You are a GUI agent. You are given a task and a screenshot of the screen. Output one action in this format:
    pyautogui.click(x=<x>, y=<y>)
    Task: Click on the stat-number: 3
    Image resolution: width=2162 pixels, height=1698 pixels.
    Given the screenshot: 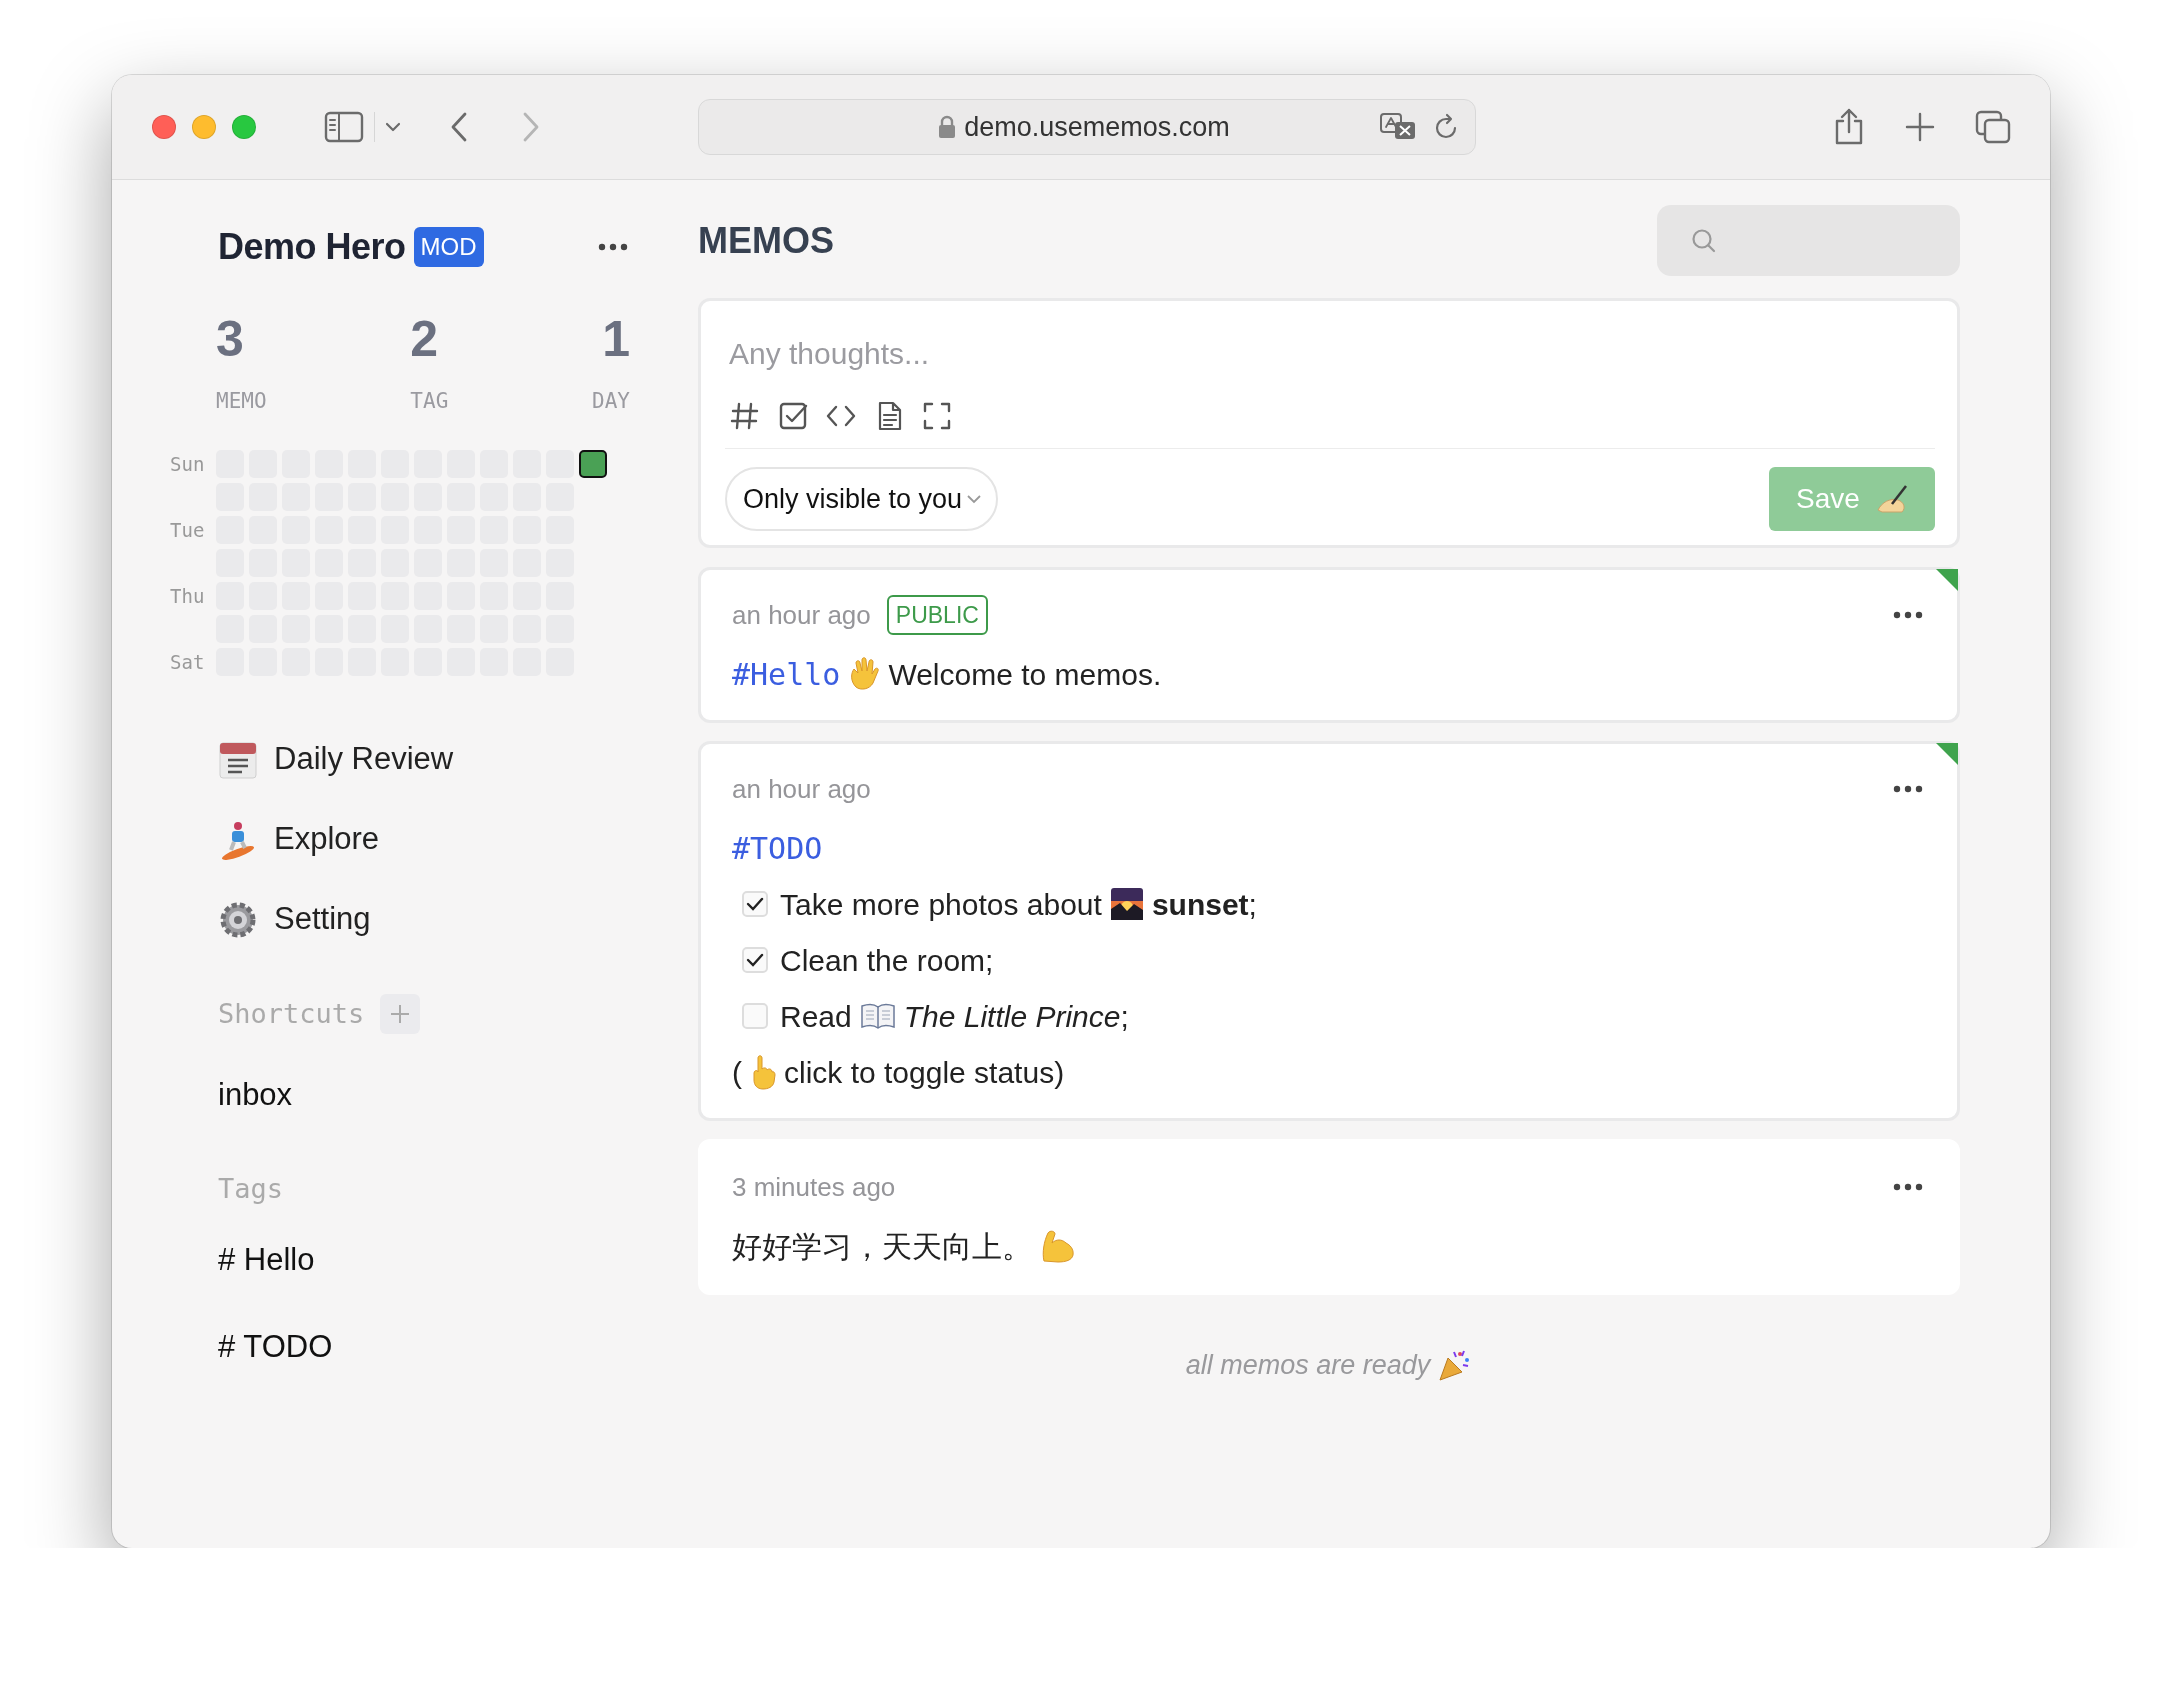 What is the action you would take?
    pyautogui.click(x=230, y=339)
    